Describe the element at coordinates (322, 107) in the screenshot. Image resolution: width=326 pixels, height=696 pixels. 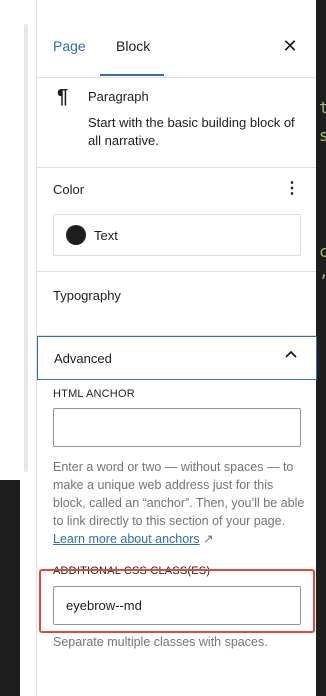
I see `code-fragment: t` at that location.